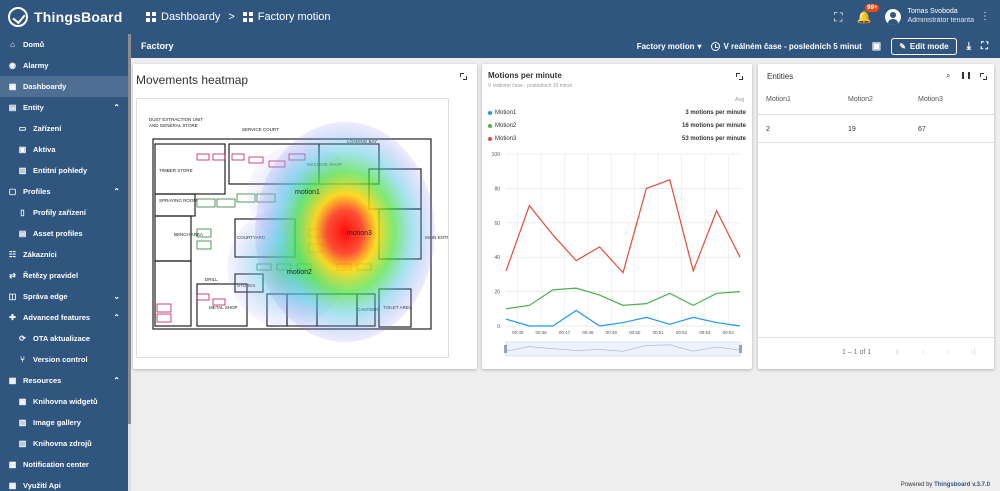  Describe the element at coordinates (937, 17) in the screenshot. I see `user-menu: Tomas Svoboda Administrátor tenanta ⋮` at that location.